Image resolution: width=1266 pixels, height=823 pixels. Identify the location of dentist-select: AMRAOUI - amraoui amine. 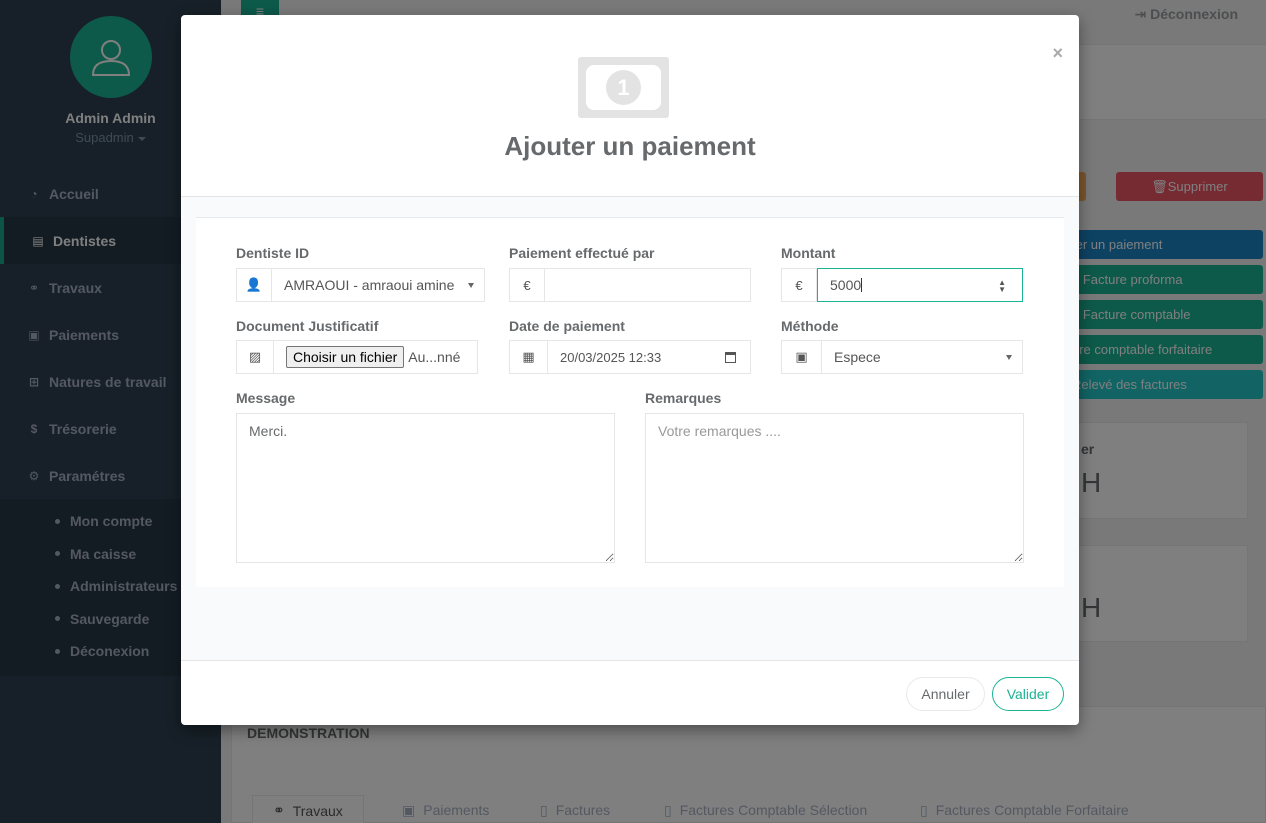
(378, 285).